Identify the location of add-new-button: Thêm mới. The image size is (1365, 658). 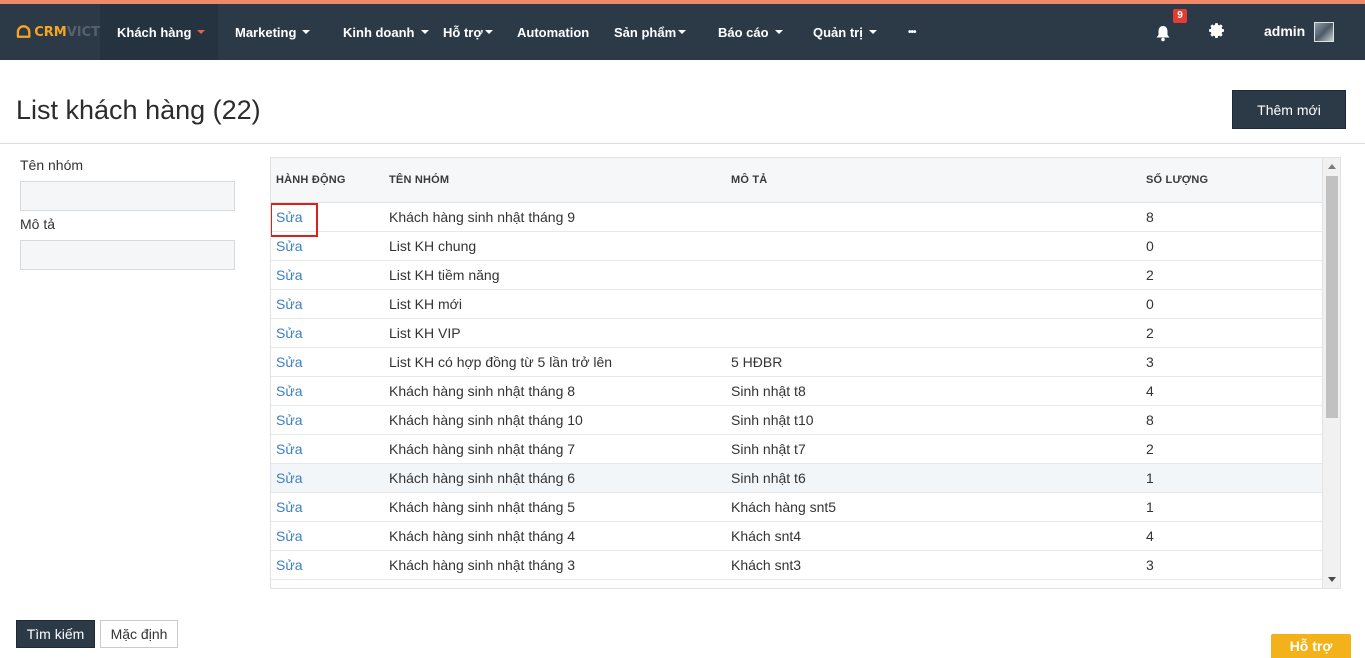
(1289, 109).